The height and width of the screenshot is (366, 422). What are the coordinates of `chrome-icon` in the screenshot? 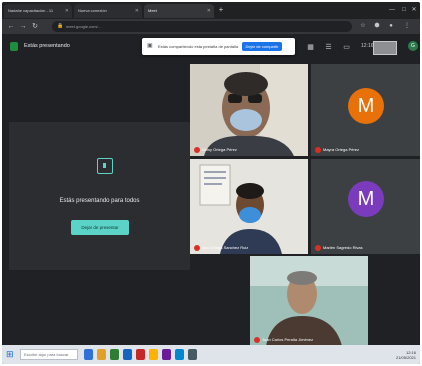 It's located at (153, 354).